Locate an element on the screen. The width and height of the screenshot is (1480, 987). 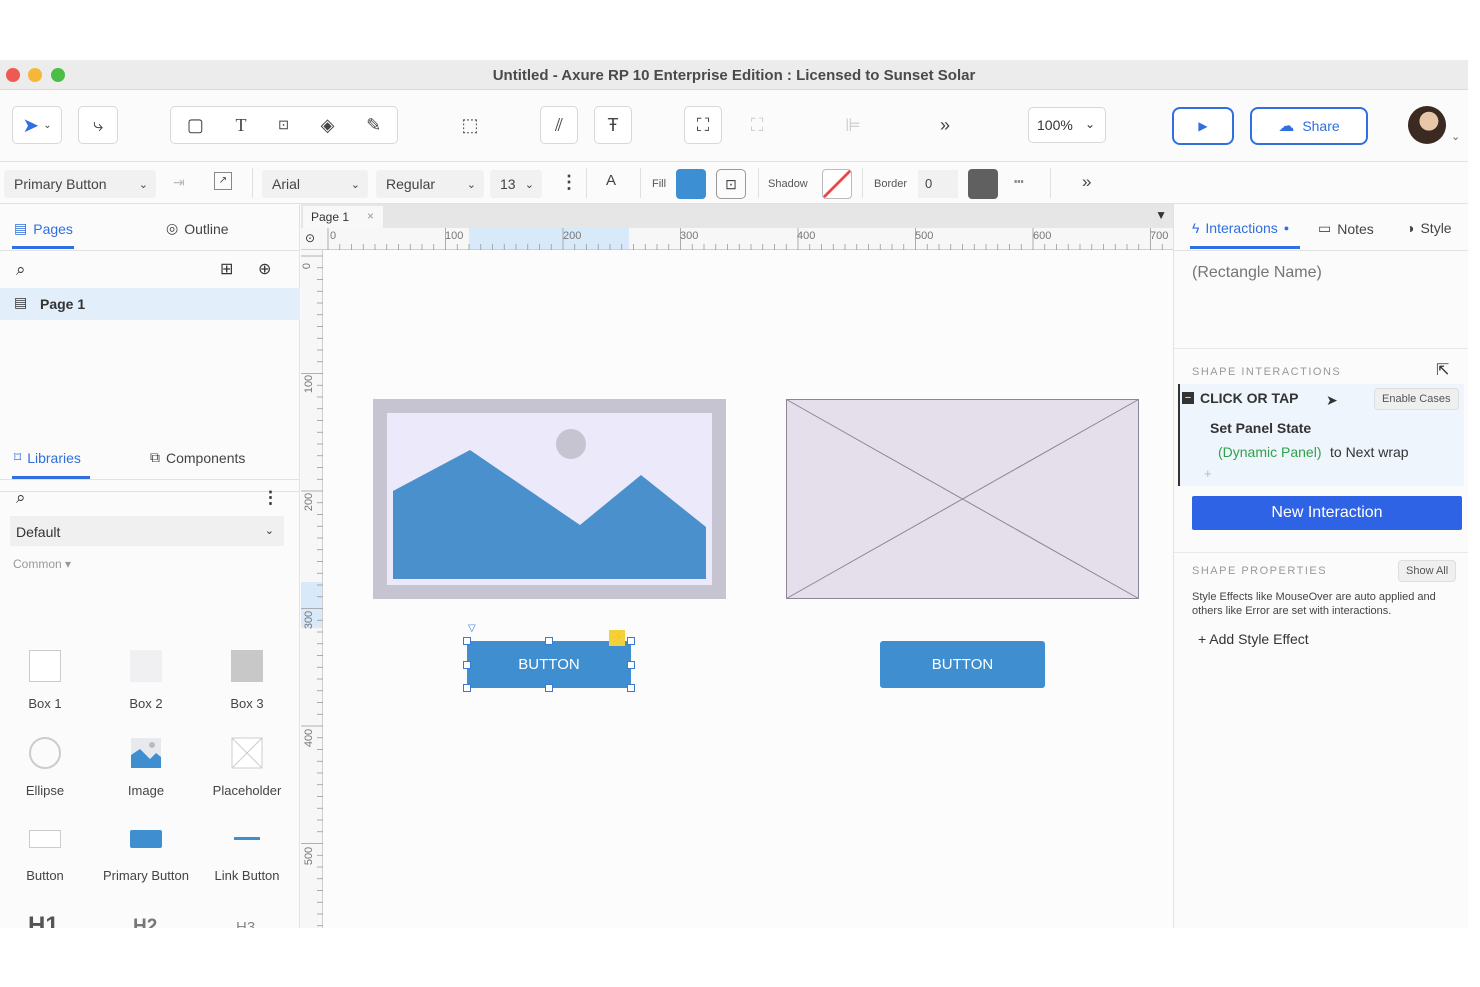
widget-link-button: Link Button is located at coordinates (247, 856).